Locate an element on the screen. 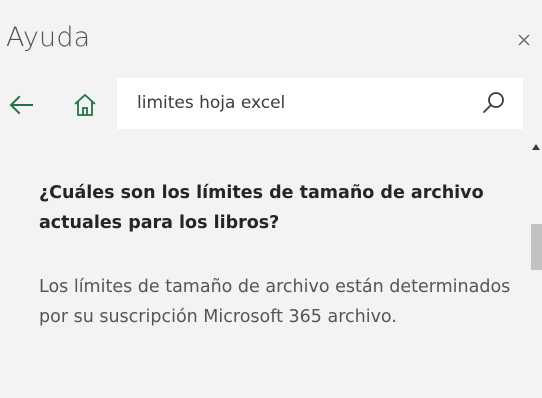  search-input is located at coordinates (302, 103).